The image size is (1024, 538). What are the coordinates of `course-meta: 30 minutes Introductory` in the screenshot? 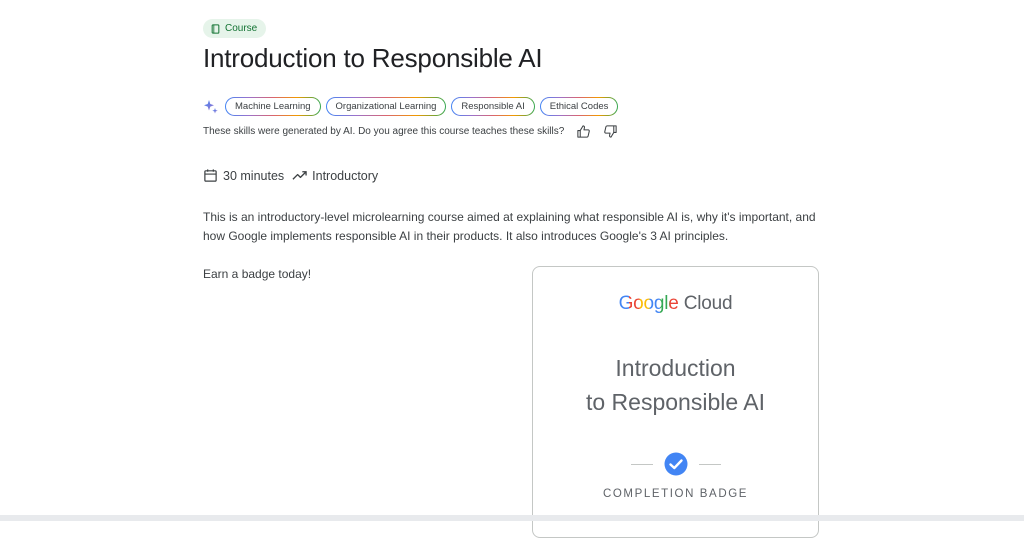 It's located at (290, 175).